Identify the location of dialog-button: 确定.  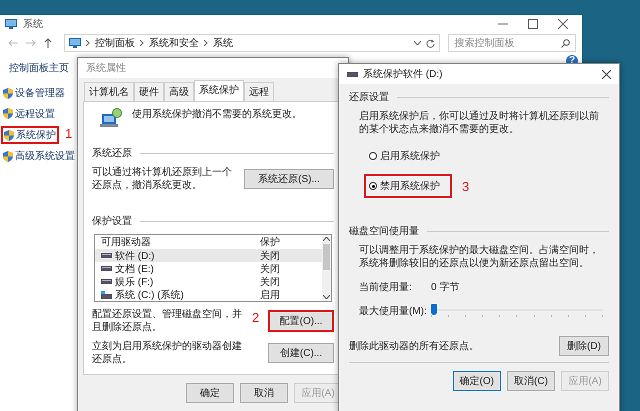
(210, 393).